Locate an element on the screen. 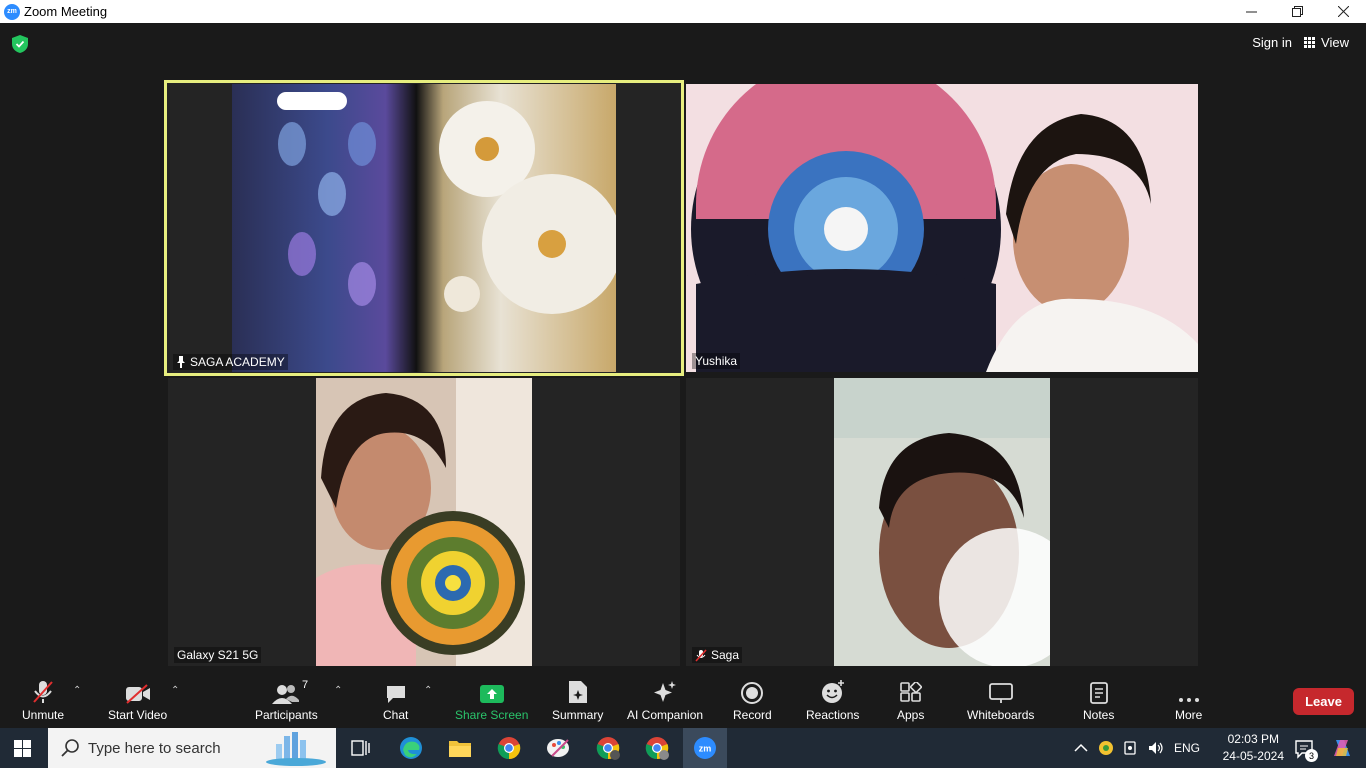 The image size is (1366, 768). search-icon is located at coordinates (70, 748).